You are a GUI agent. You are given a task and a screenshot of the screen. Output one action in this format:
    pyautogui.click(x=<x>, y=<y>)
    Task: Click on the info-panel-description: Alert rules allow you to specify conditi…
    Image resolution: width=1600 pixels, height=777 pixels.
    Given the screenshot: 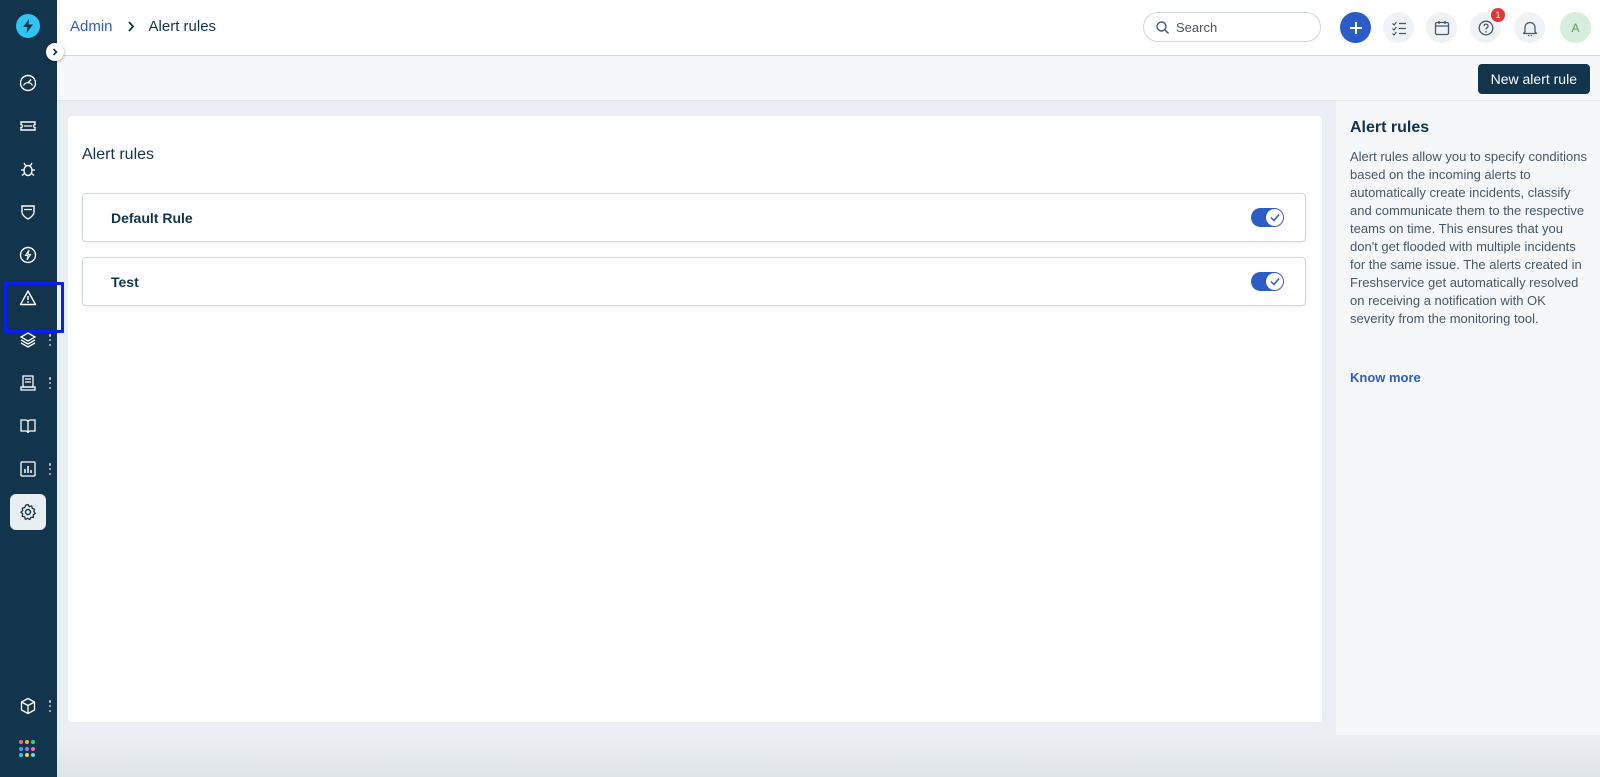 What is the action you would take?
    pyautogui.click(x=1469, y=237)
    